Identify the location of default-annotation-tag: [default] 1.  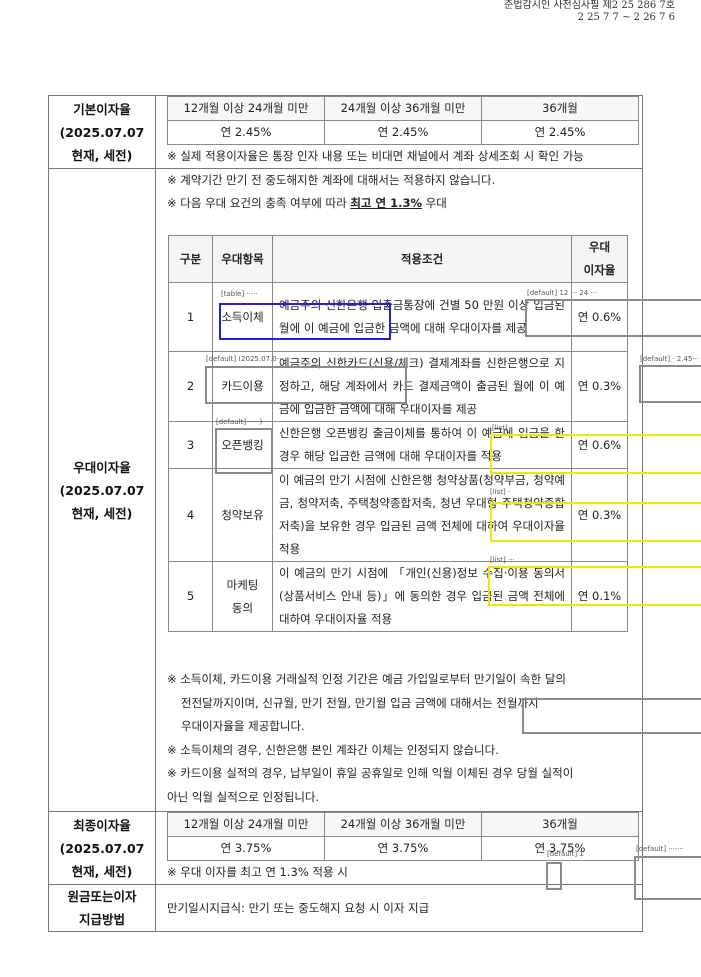
(565, 854).